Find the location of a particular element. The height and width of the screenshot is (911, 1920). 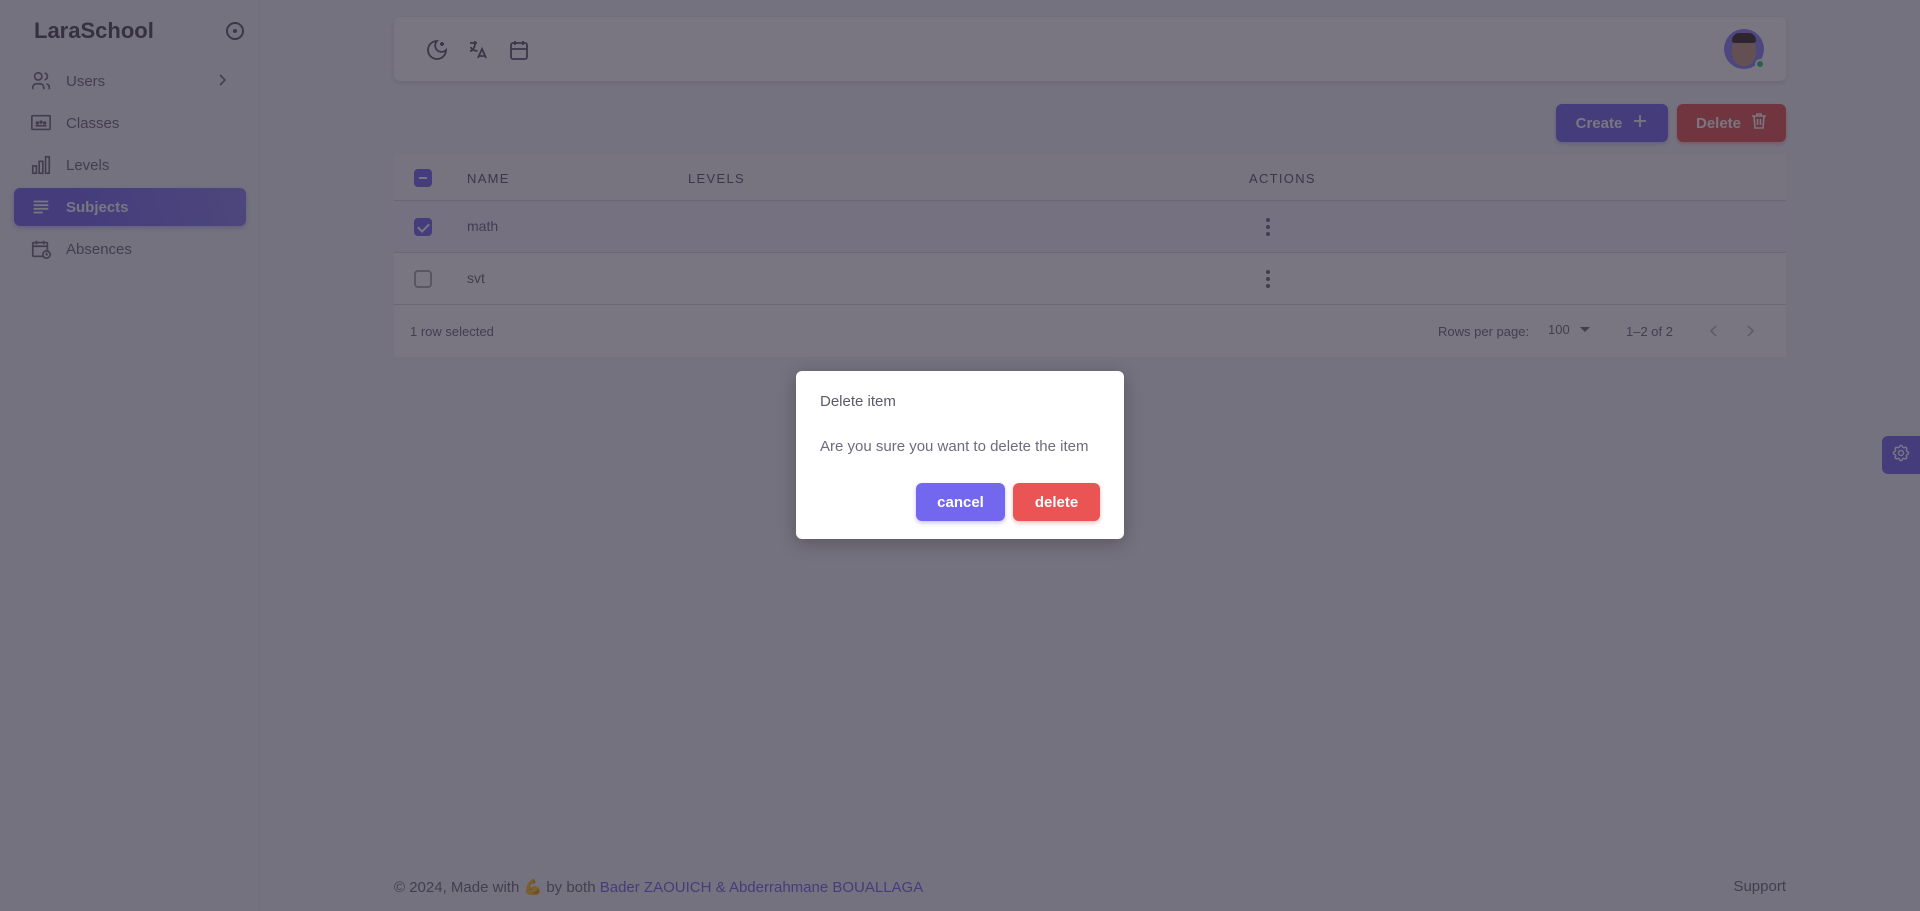

confirm-delete-button: delete is located at coordinates (1056, 502).